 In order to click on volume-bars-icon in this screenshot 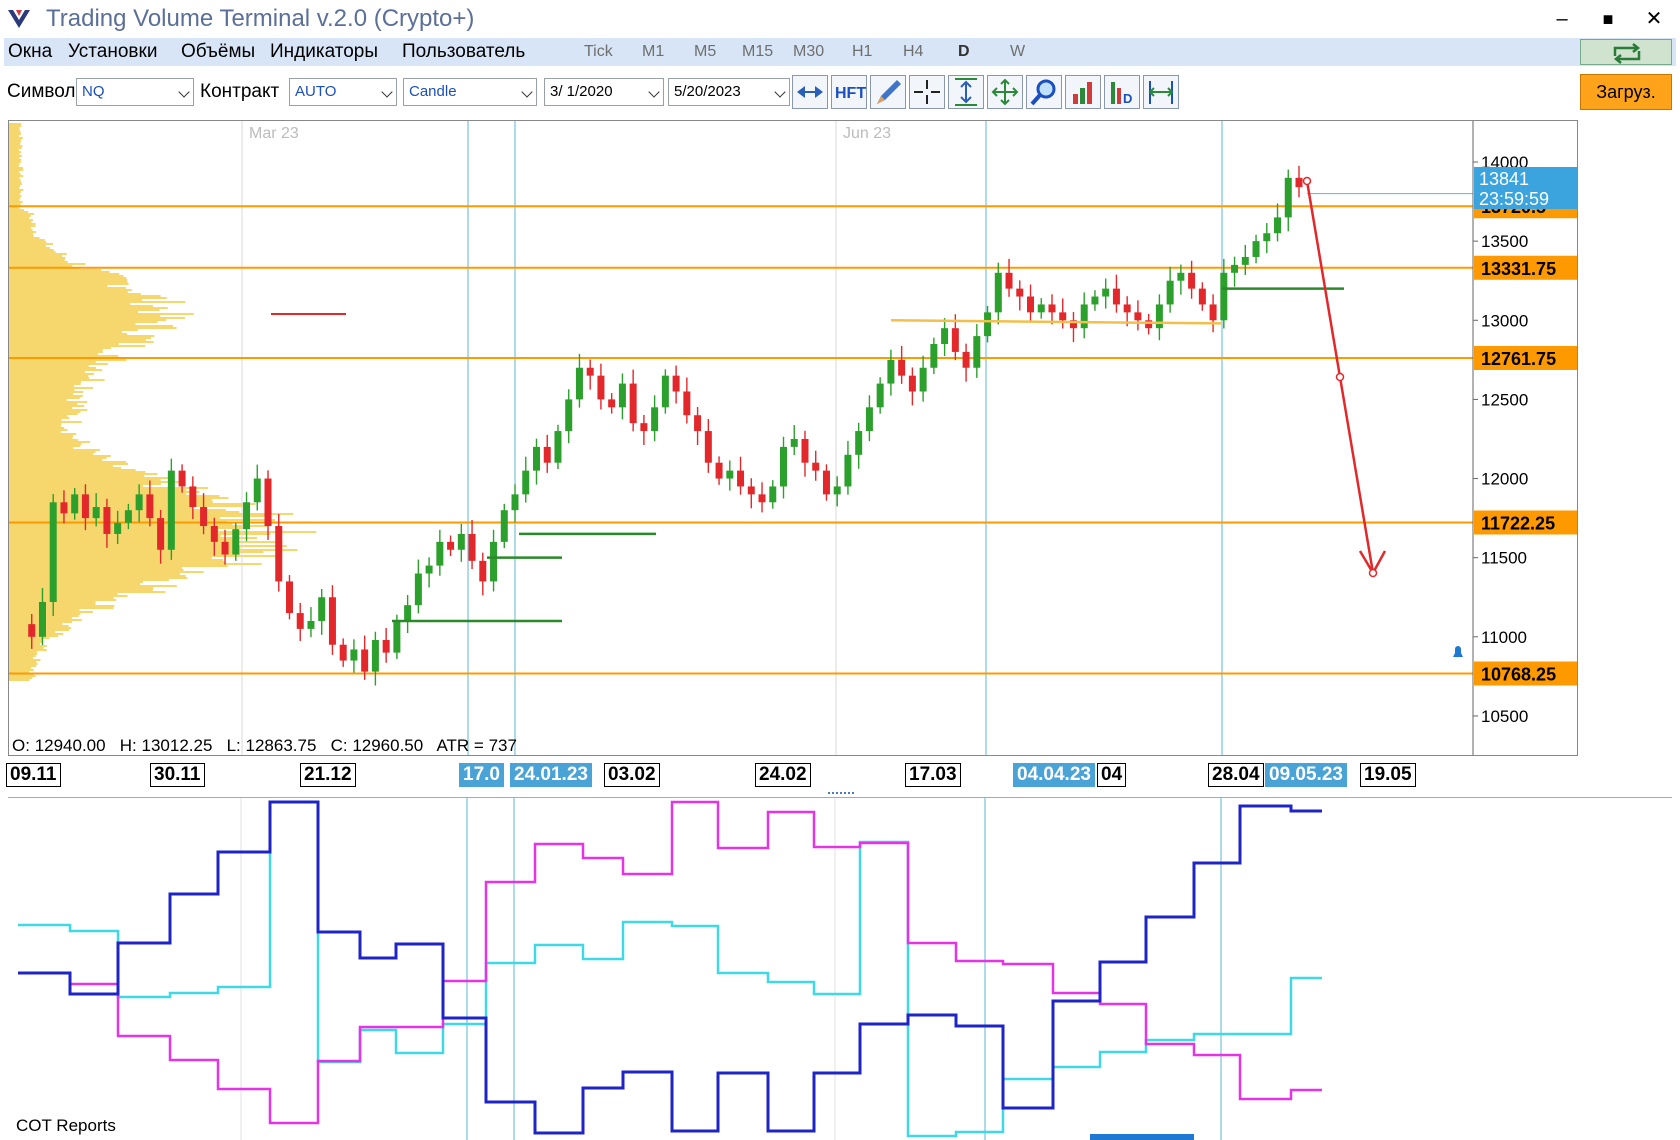, I will do `click(1082, 93)`.